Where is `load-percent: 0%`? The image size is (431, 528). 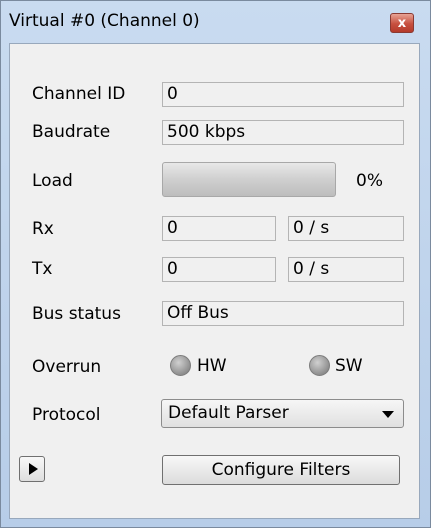
load-percent: 0% is located at coordinates (369, 181).